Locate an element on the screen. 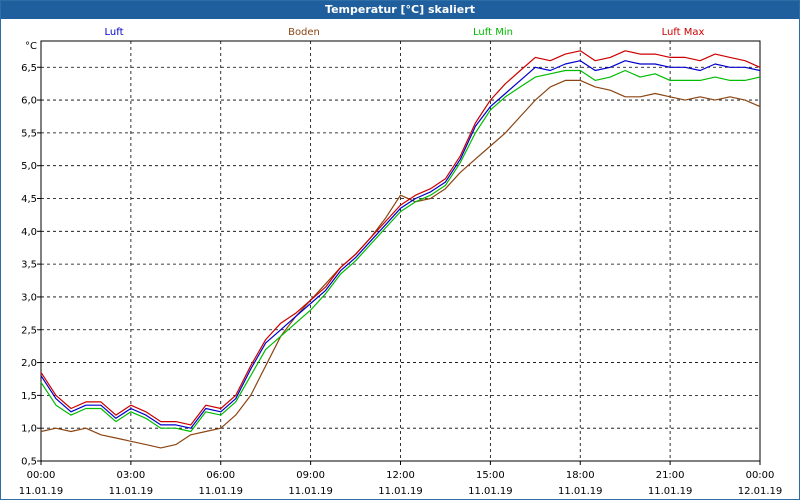 The image size is (800, 501). legend-entry-luft-min: Luft Min is located at coordinates (493, 32).